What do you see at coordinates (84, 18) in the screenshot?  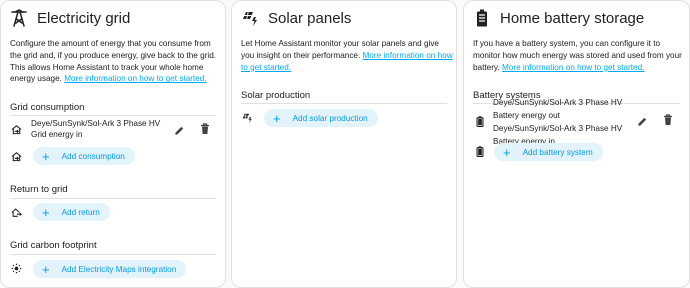 I see `card-title: Electricity grid` at bounding box center [84, 18].